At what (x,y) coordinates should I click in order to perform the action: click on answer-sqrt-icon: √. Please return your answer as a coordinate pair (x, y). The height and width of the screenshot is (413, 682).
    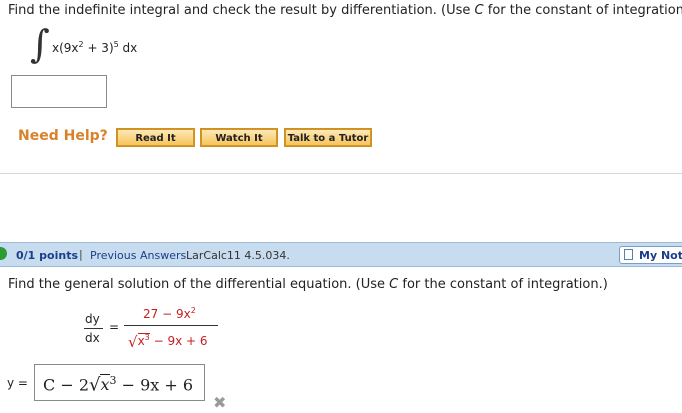
    Looking at the image, I should click on (95, 385).